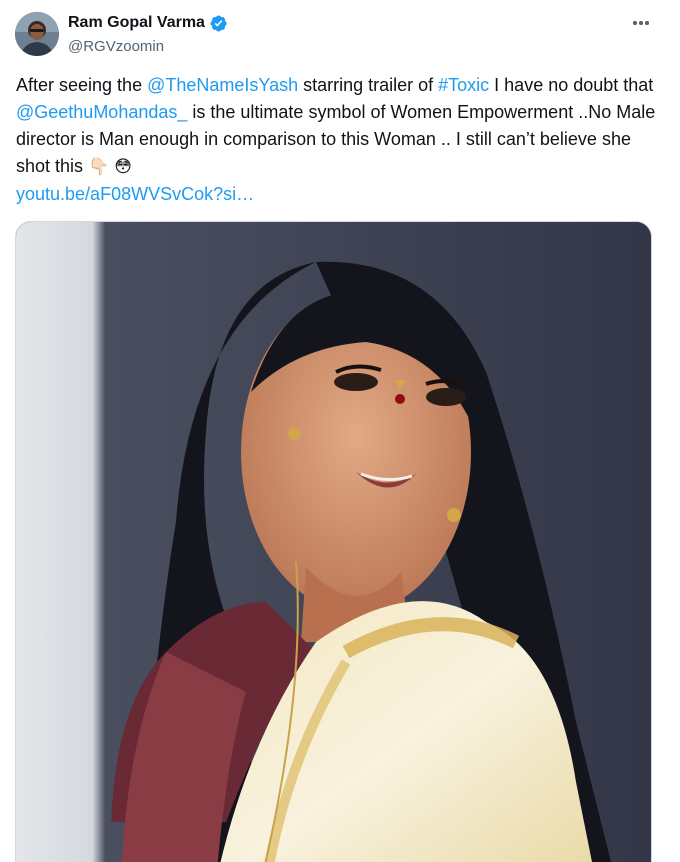 This screenshot has height=862, width=680. Describe the element at coordinates (148, 47) in the screenshot. I see `author-handle: @RGVzoomin` at that location.